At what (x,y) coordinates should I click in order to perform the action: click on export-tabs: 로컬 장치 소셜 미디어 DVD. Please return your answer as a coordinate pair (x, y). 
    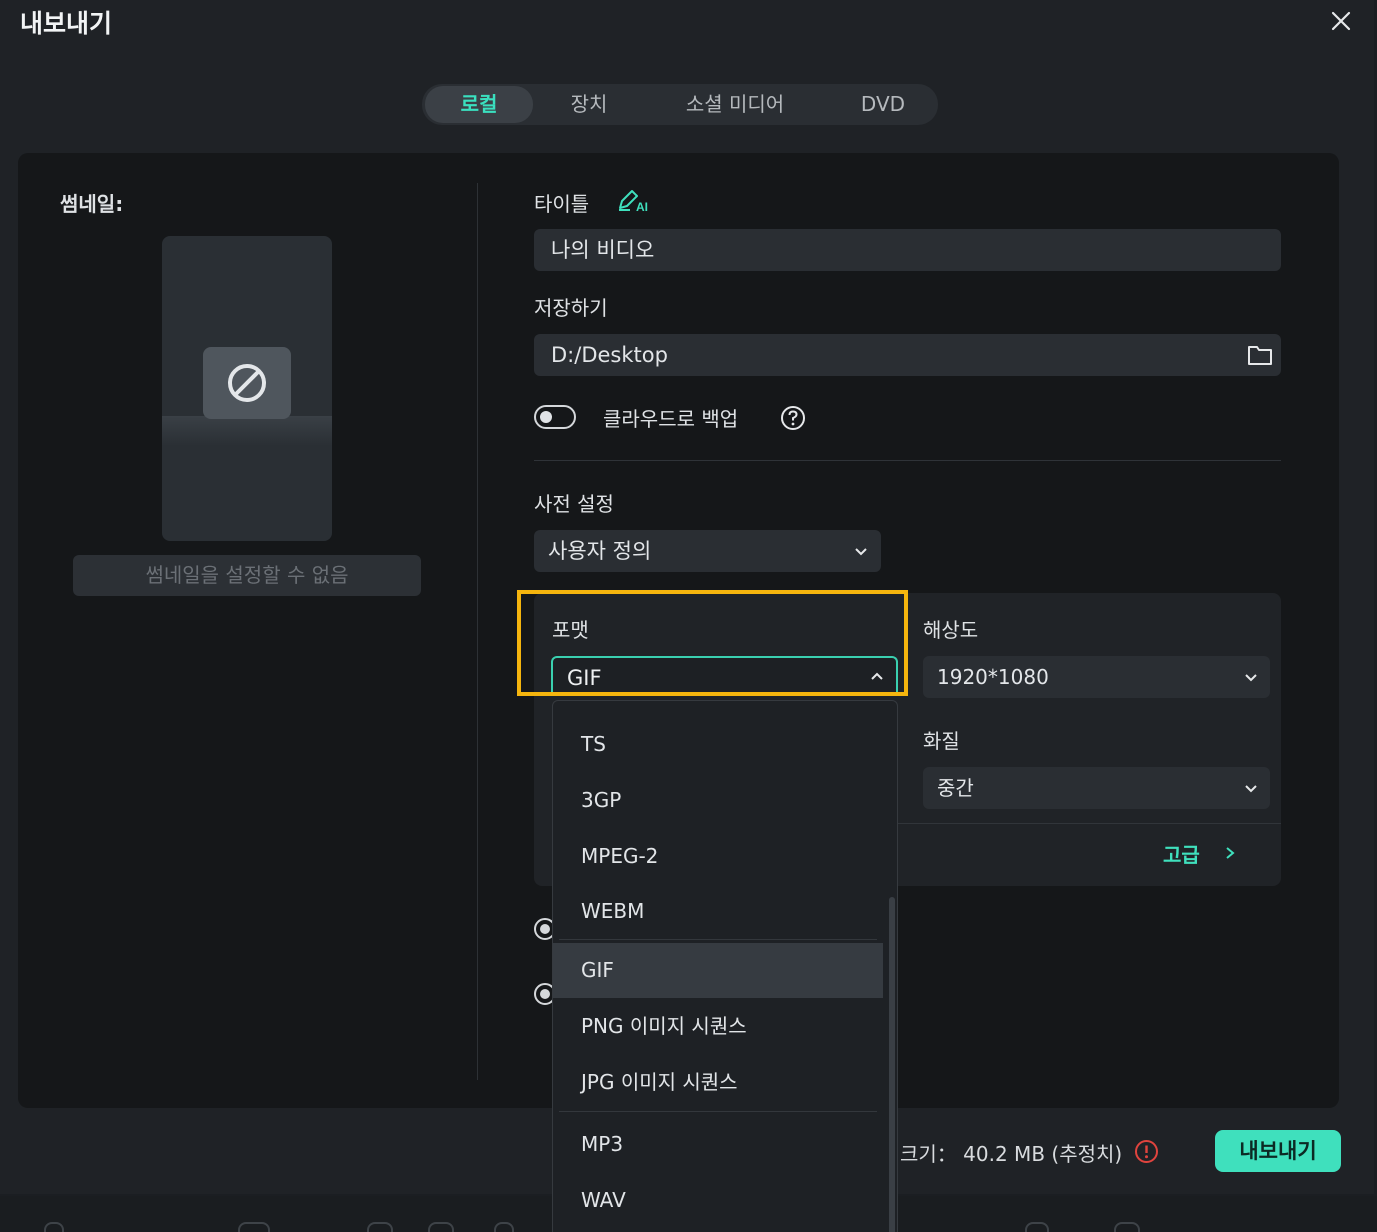
    Looking at the image, I should click on (680, 104).